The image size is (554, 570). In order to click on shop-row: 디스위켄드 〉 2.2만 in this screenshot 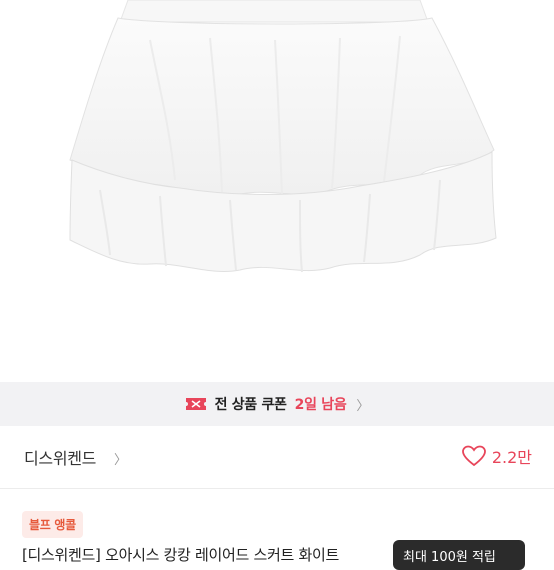, I will do `click(277, 457)`.